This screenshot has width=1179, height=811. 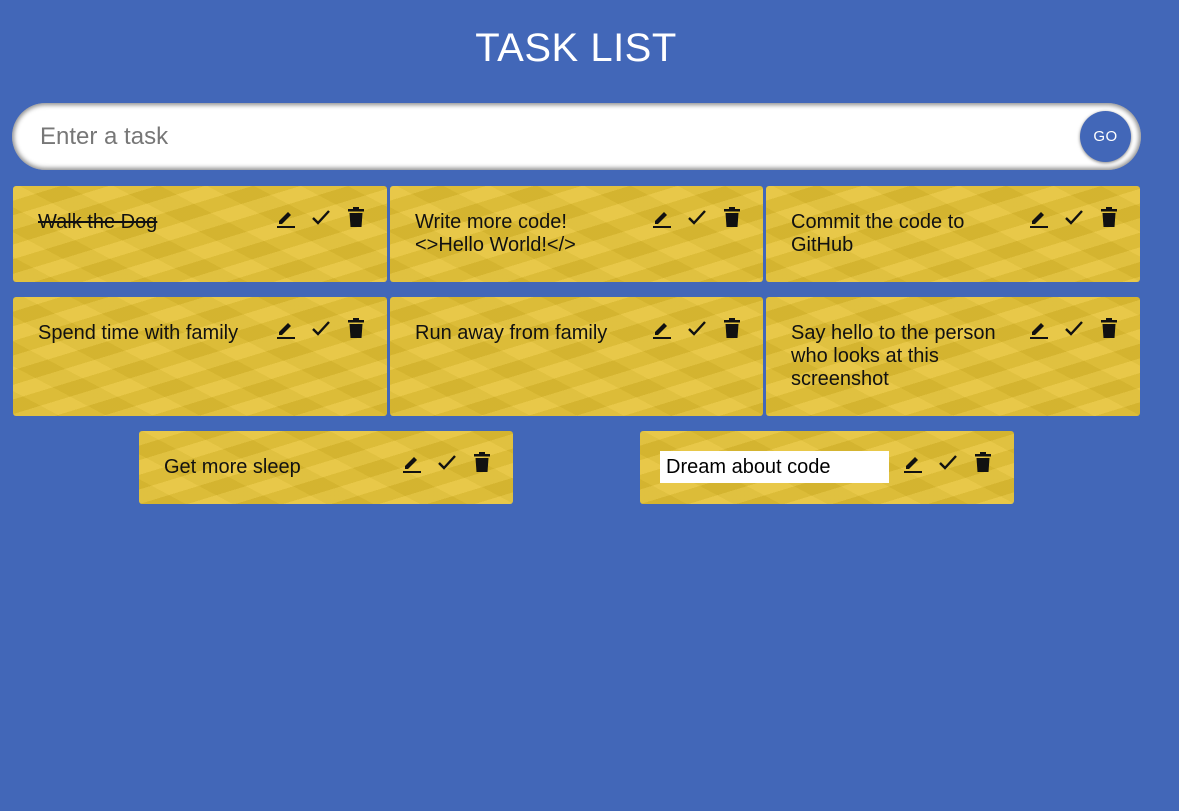 What do you see at coordinates (878, 233) in the screenshot?
I see `task-text: Commit the code to GitHub` at bounding box center [878, 233].